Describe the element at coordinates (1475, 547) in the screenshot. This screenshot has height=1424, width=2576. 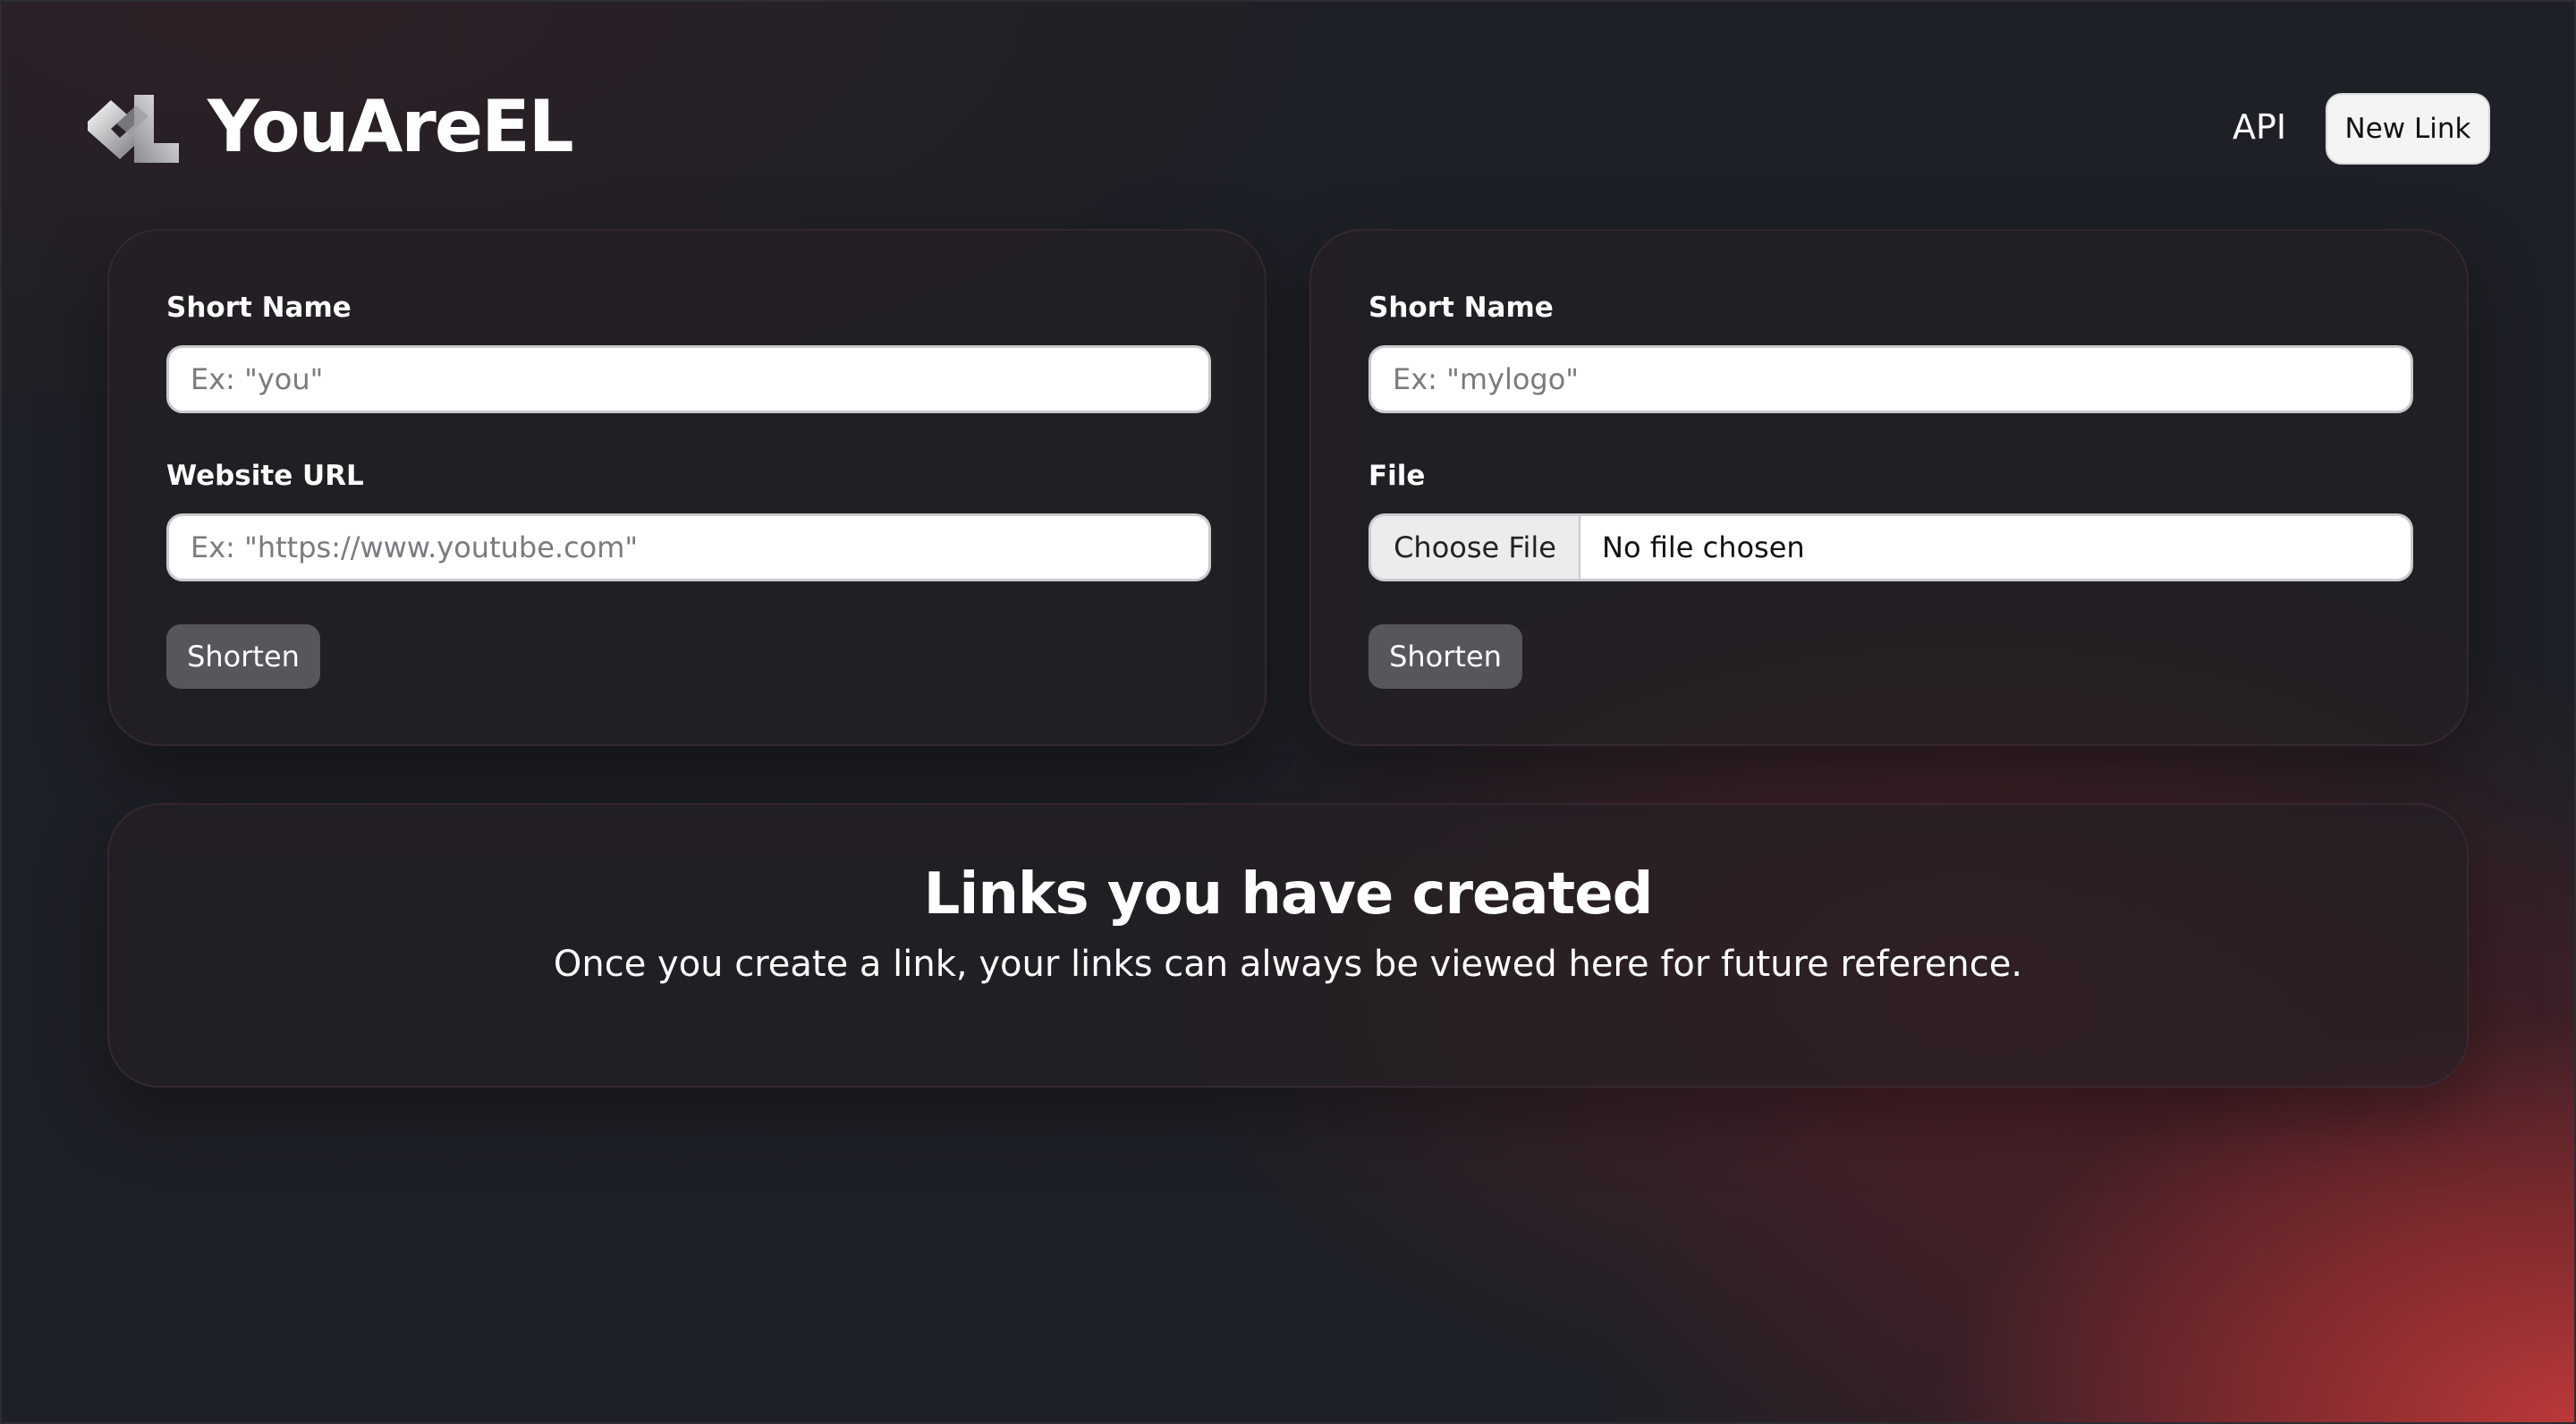
I see `choose-file-button: Choose File` at that location.